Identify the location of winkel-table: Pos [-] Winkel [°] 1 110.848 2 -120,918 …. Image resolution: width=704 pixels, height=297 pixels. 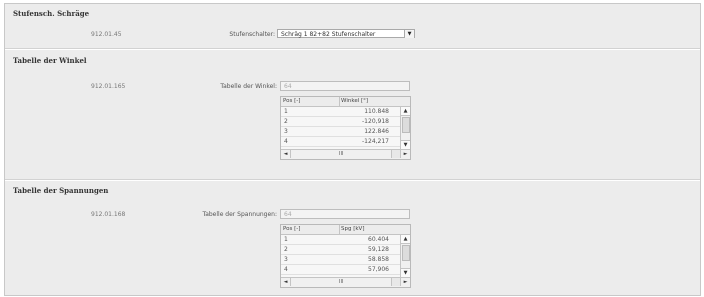
(345, 128).